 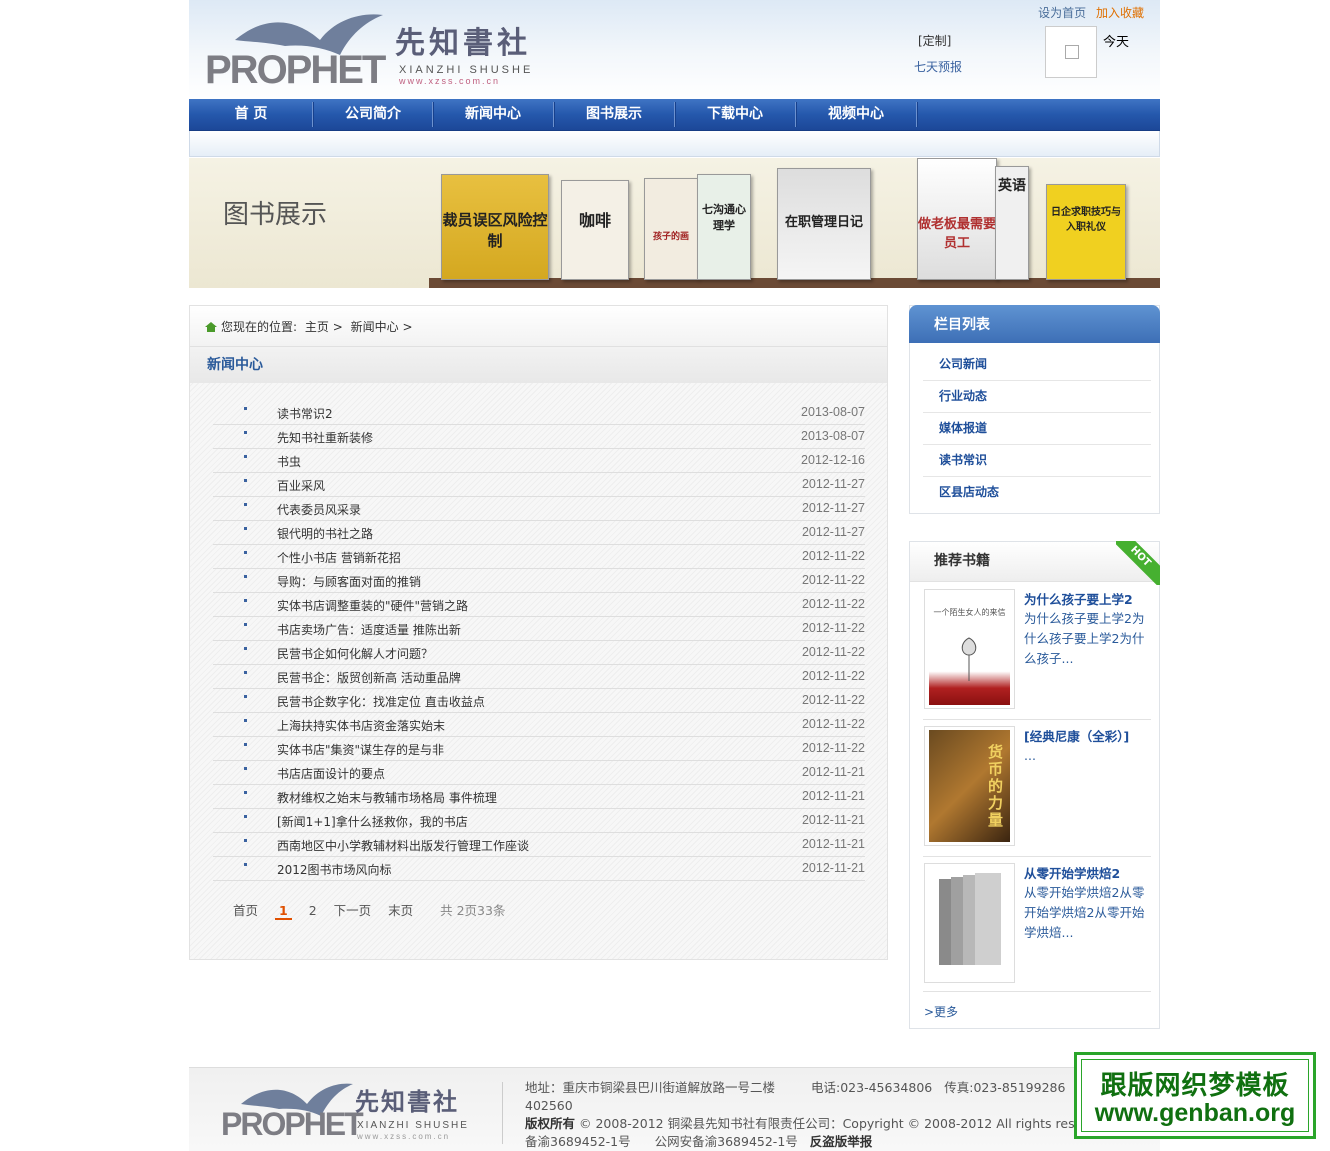 What do you see at coordinates (963, 460) in the screenshot?
I see `column-link: 读书常识` at bounding box center [963, 460].